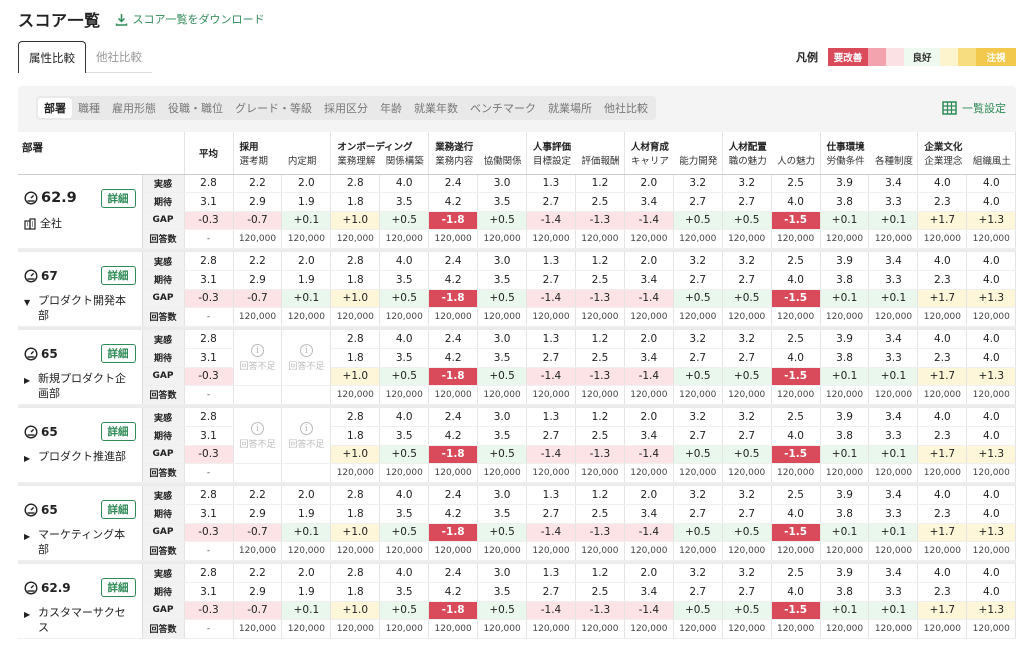 The height and width of the screenshot is (646, 1034). I want to click on legend-scale: 要改善 良好 注視, so click(922, 57).